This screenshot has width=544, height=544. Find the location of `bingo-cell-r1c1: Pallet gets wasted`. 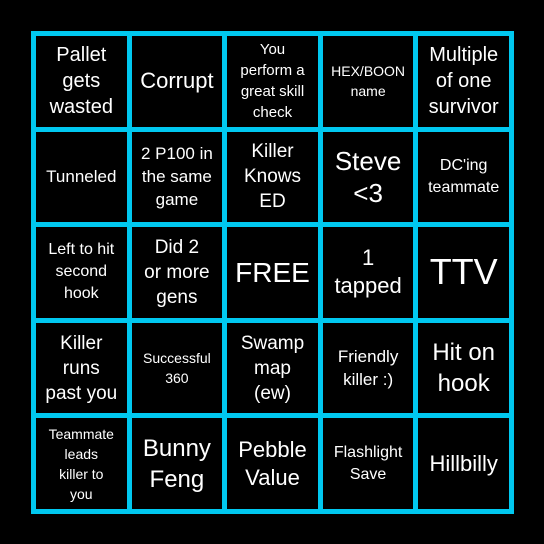

bingo-cell-r1c1: Pallet gets wasted is located at coordinates (81, 81).